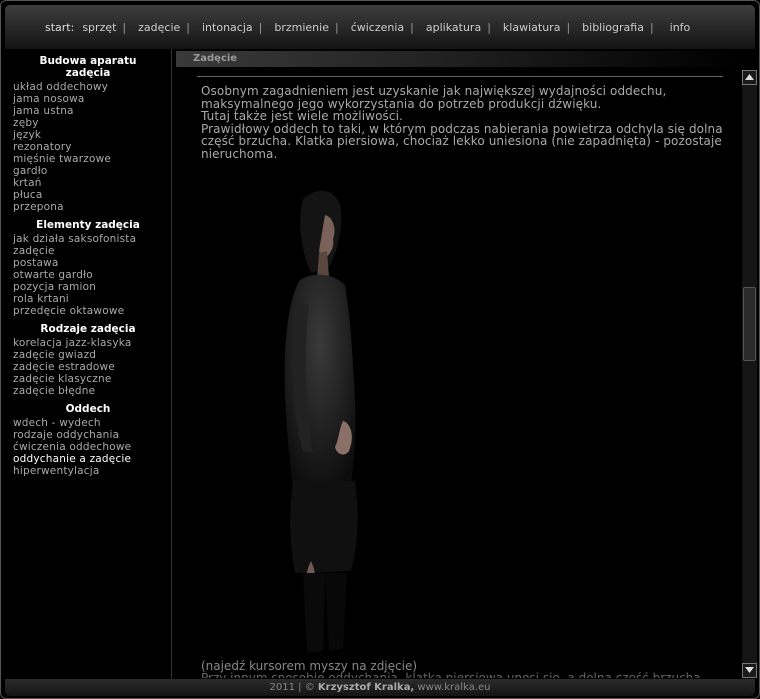 This screenshot has width=760, height=699. I want to click on nav-item-6: klawiatura, so click(532, 27).